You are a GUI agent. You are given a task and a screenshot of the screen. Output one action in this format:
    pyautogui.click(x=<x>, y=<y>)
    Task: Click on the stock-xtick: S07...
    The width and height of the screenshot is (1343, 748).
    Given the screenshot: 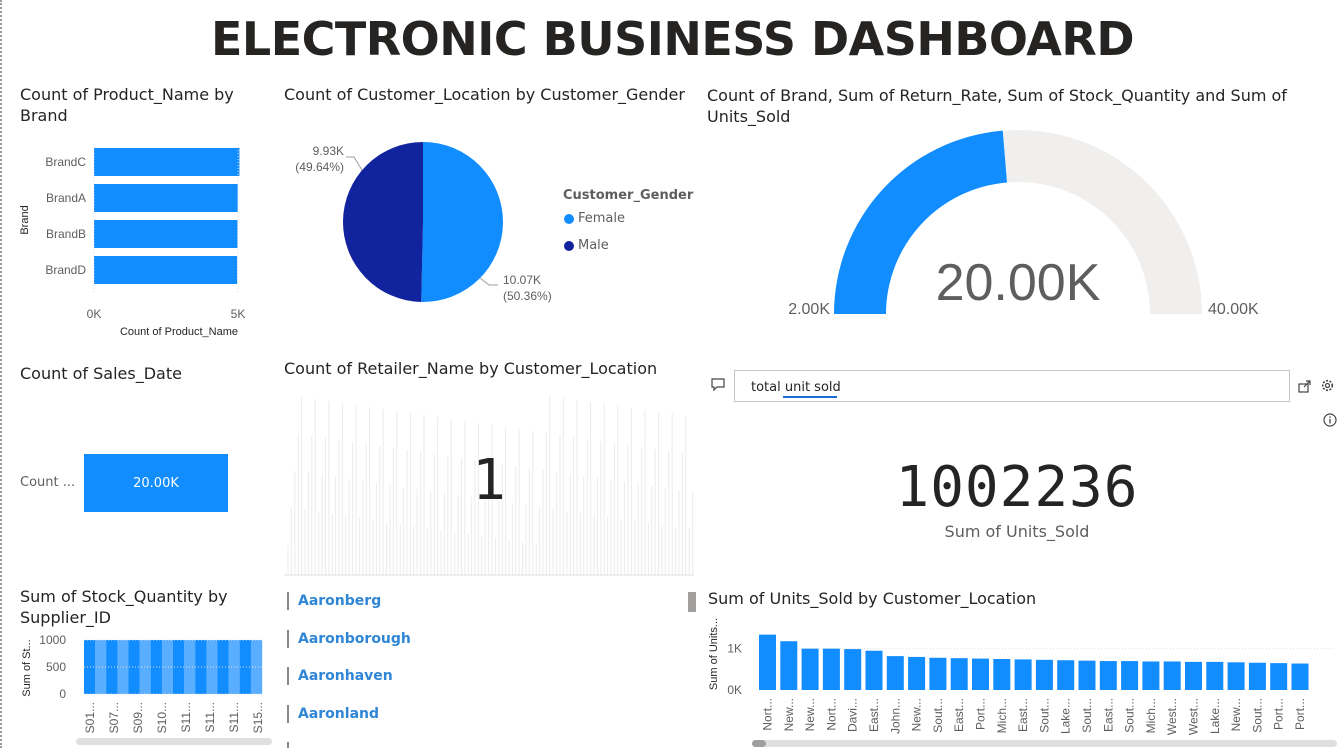 What is the action you would take?
    pyautogui.click(x=114, y=717)
    